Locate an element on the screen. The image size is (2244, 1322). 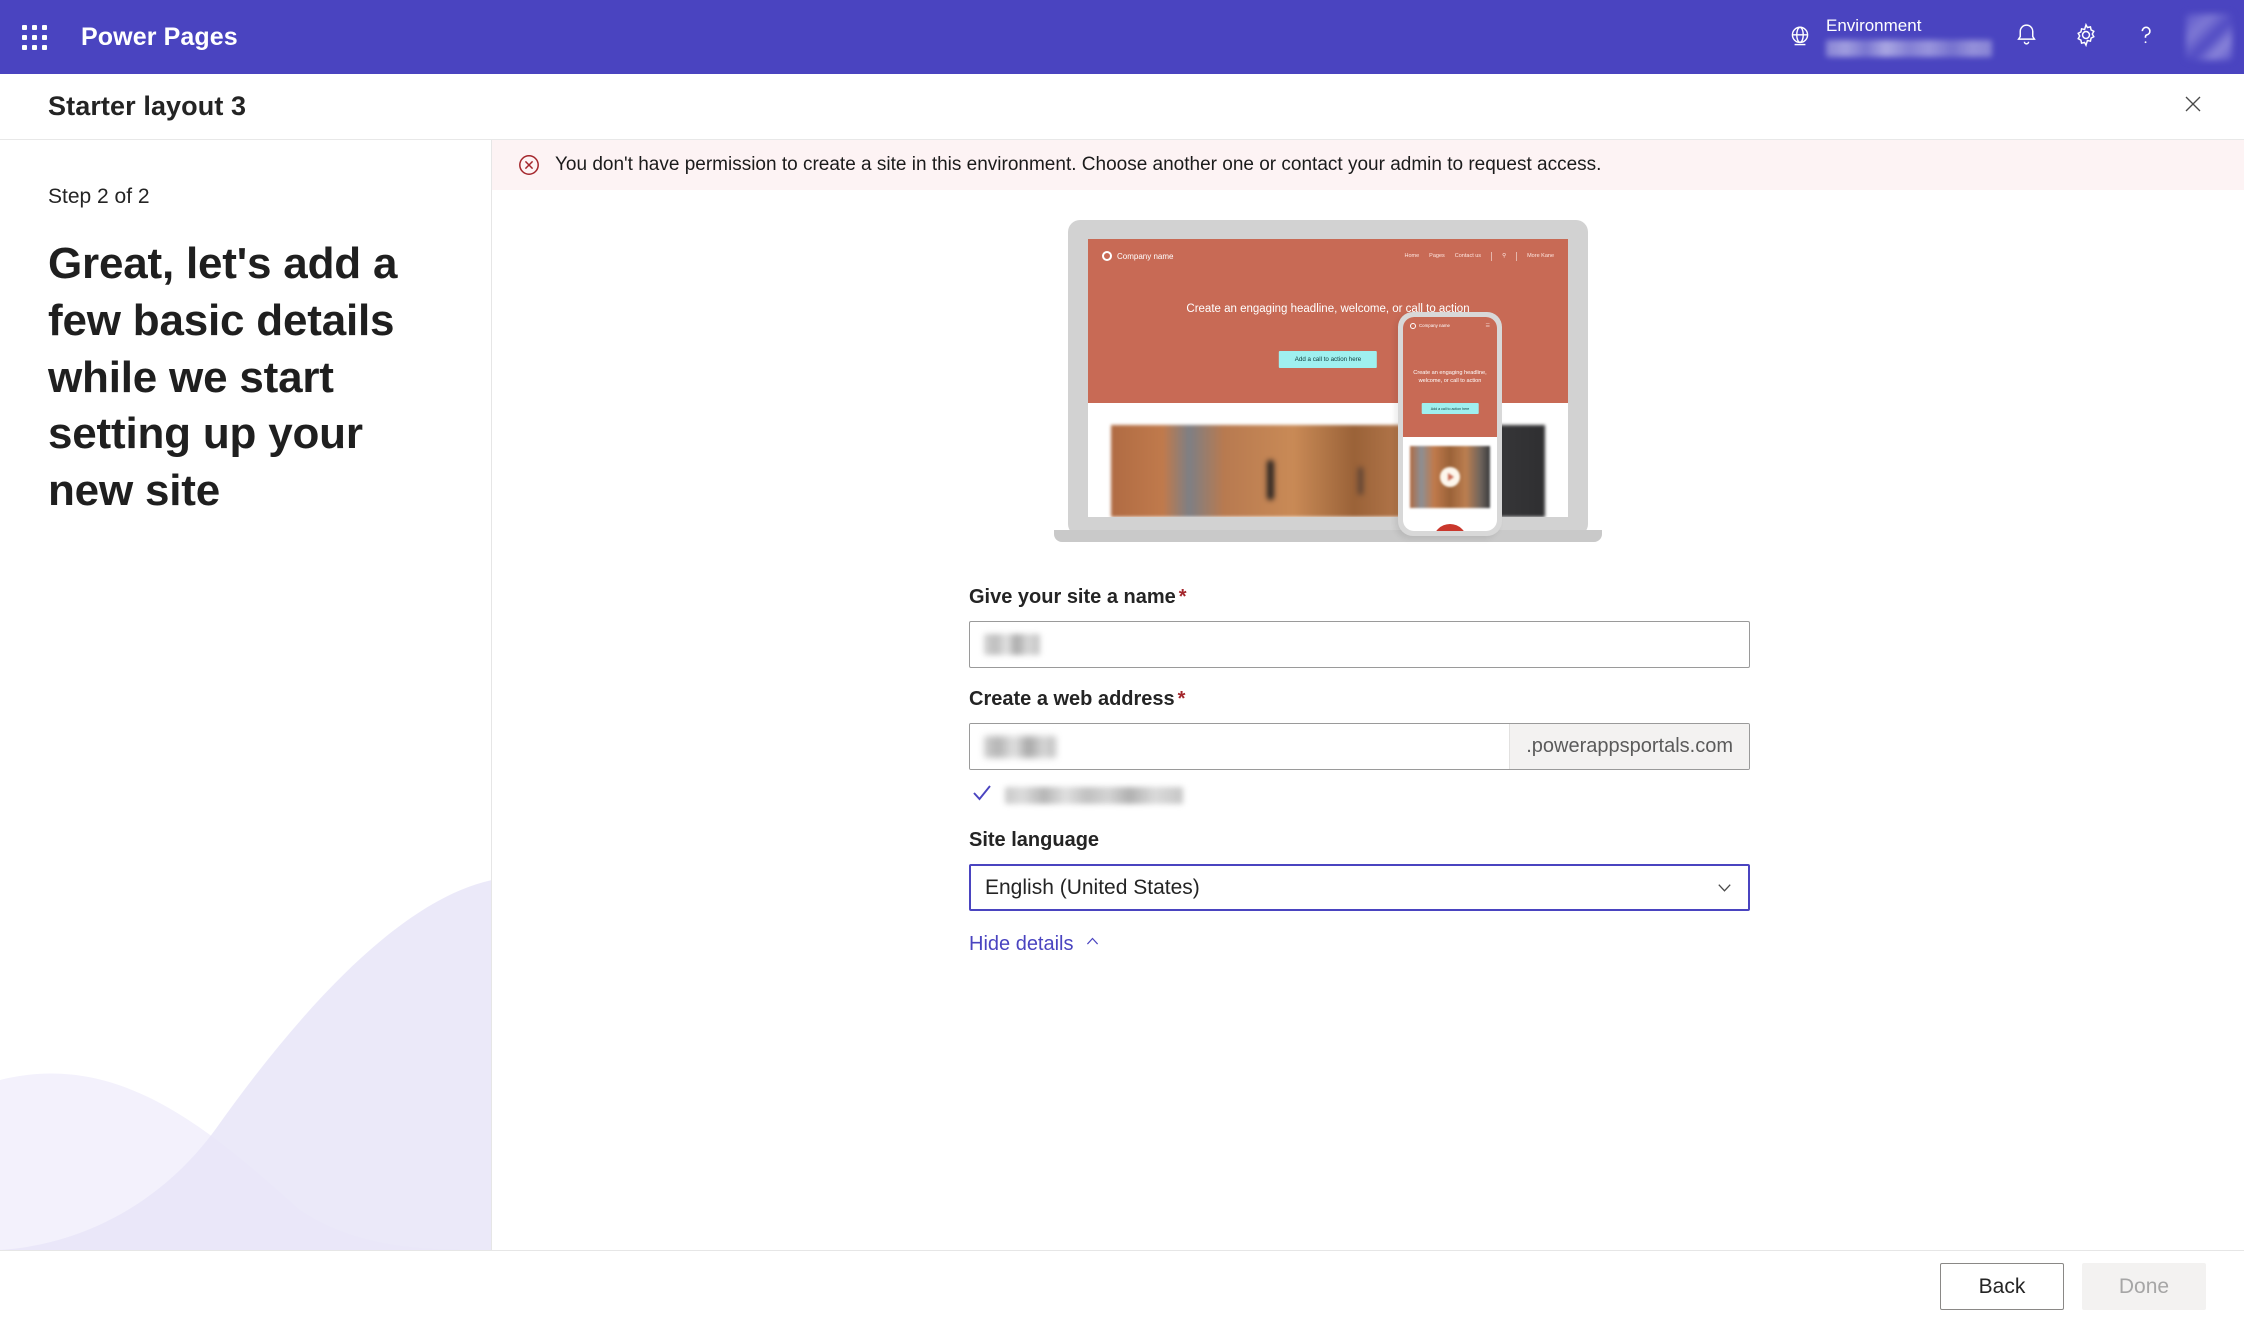
hide-details-toggle: Hide details is located at coordinates (1035, 944).